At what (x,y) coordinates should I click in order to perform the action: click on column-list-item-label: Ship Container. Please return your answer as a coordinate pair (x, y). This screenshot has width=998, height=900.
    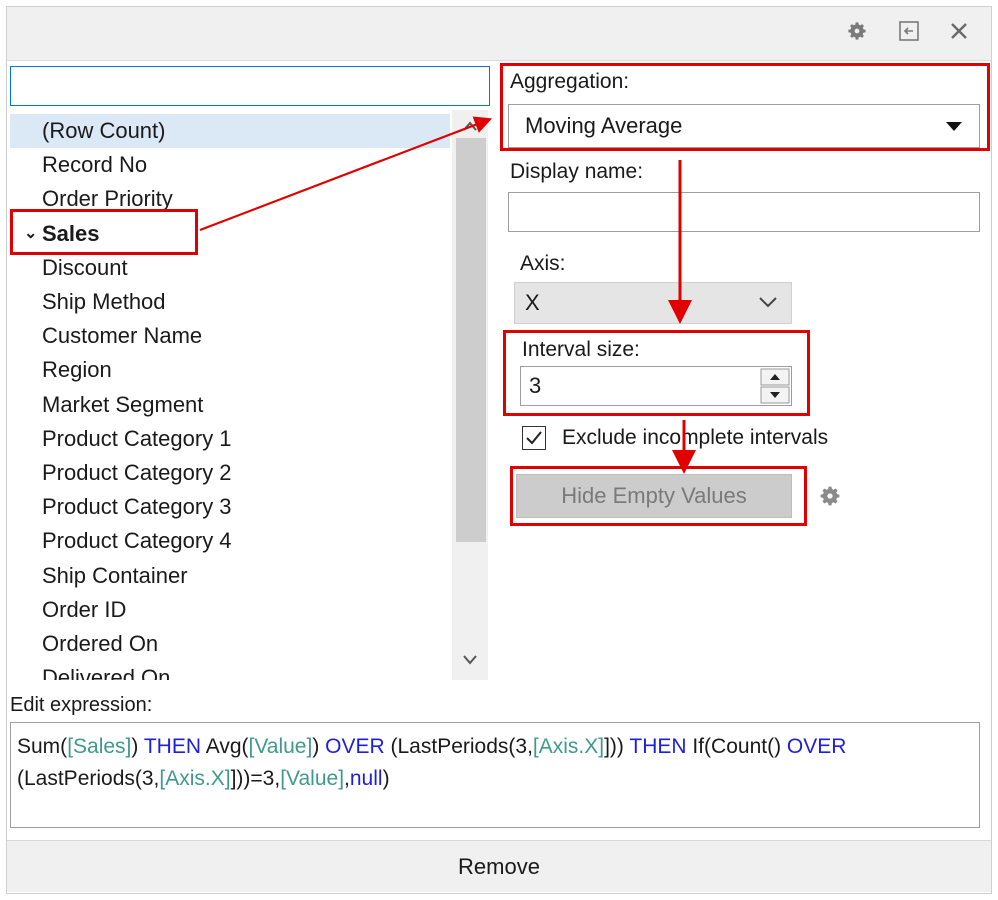
    Looking at the image, I should click on (115, 575).